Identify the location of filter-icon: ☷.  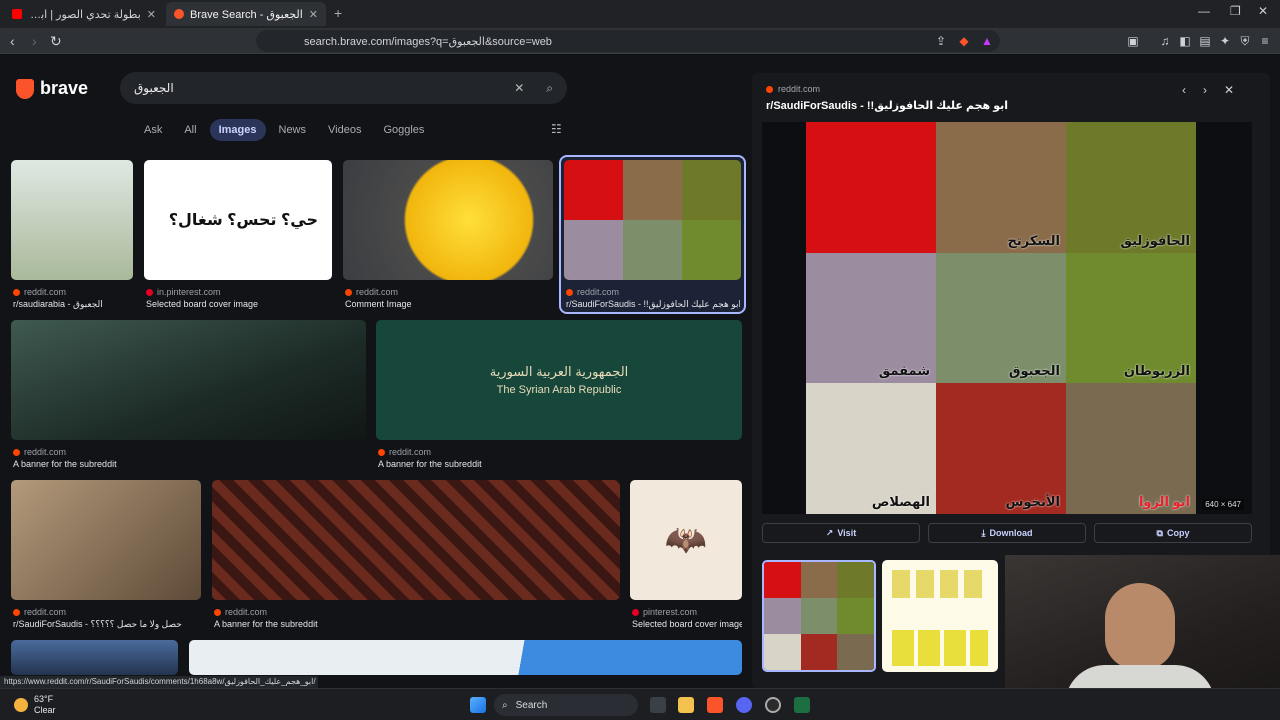
(556, 129).